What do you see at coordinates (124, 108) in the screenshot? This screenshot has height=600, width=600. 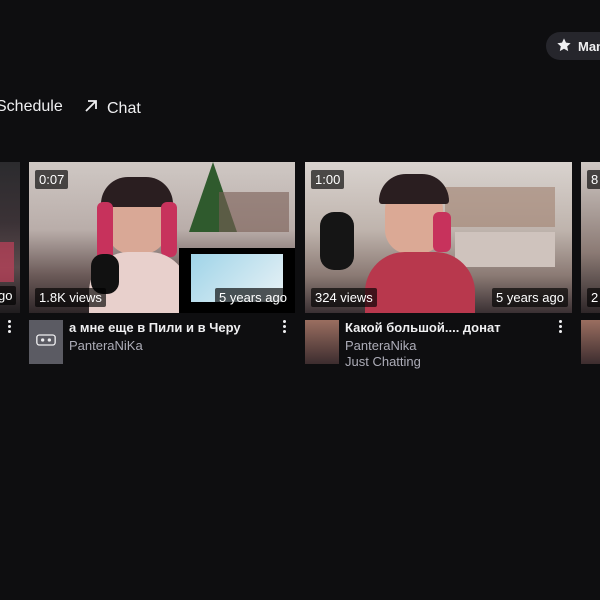 I see `tab-chat-label: Chat` at bounding box center [124, 108].